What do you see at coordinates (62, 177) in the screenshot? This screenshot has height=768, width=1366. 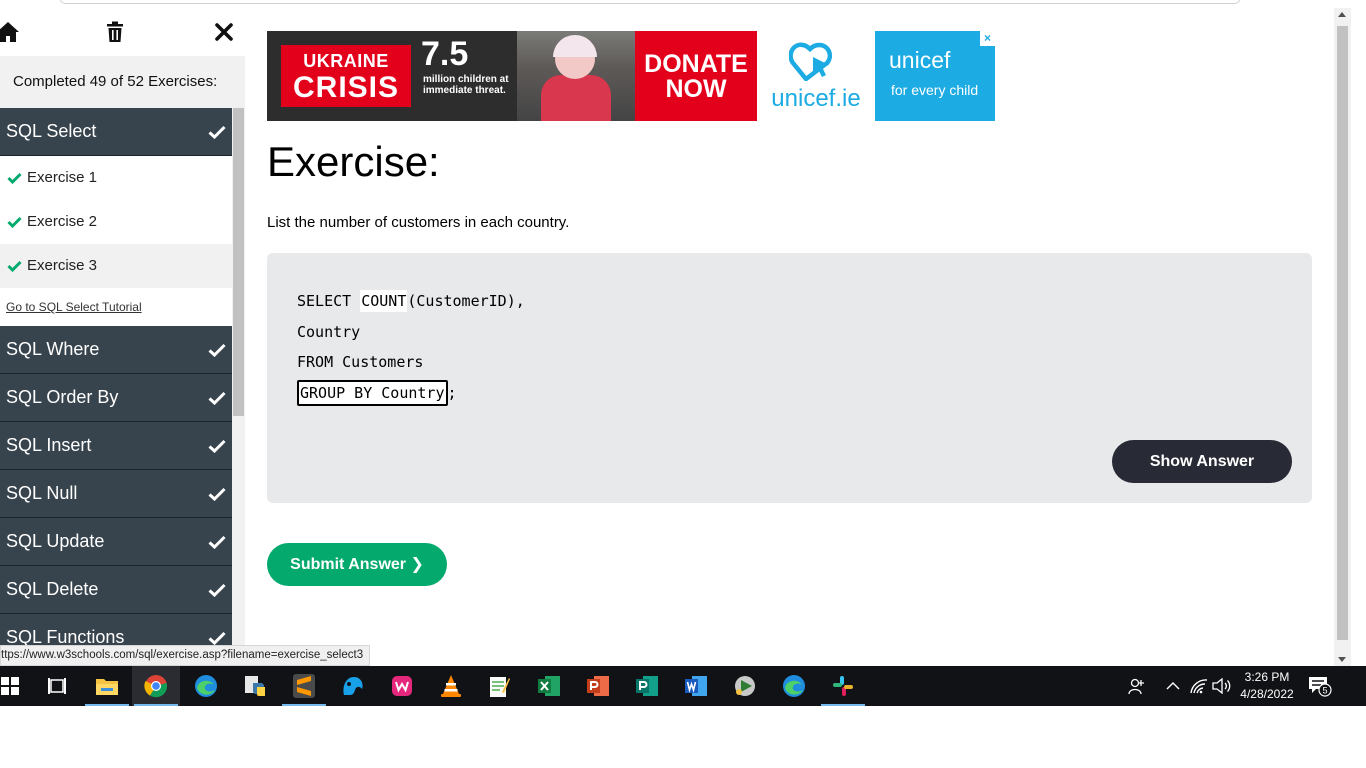 I see `exercise-label: Exercise 1` at bounding box center [62, 177].